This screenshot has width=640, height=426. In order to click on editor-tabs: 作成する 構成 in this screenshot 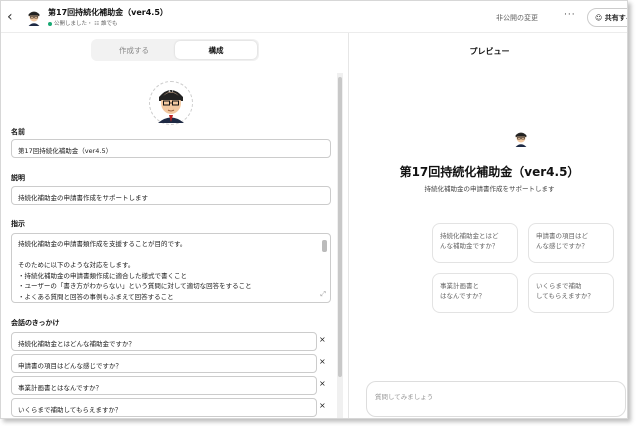, I will do `click(175, 50)`.